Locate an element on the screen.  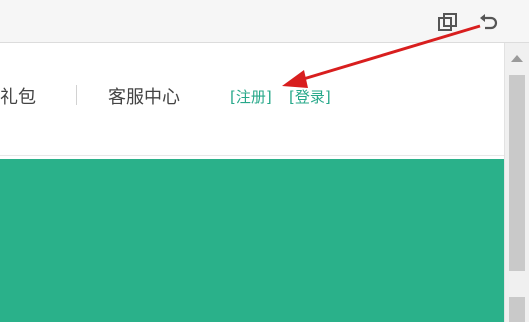
register-link: [注册] is located at coordinates (251, 96).